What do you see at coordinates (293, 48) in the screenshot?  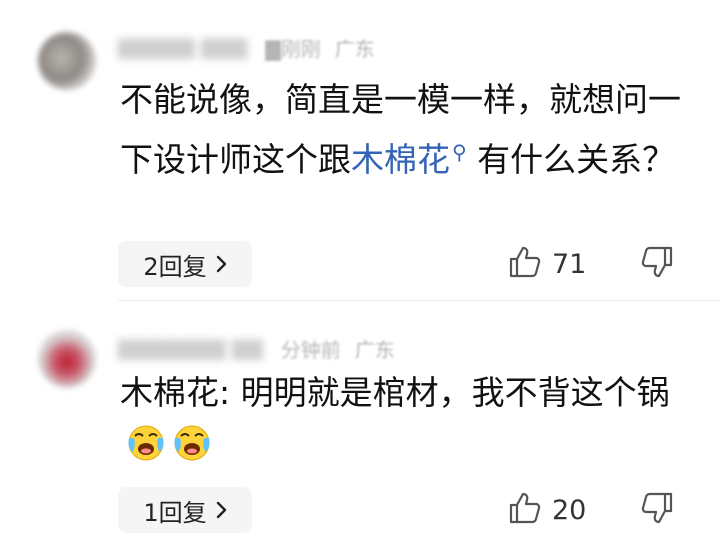 I see `timestamp: ▇刚刚` at bounding box center [293, 48].